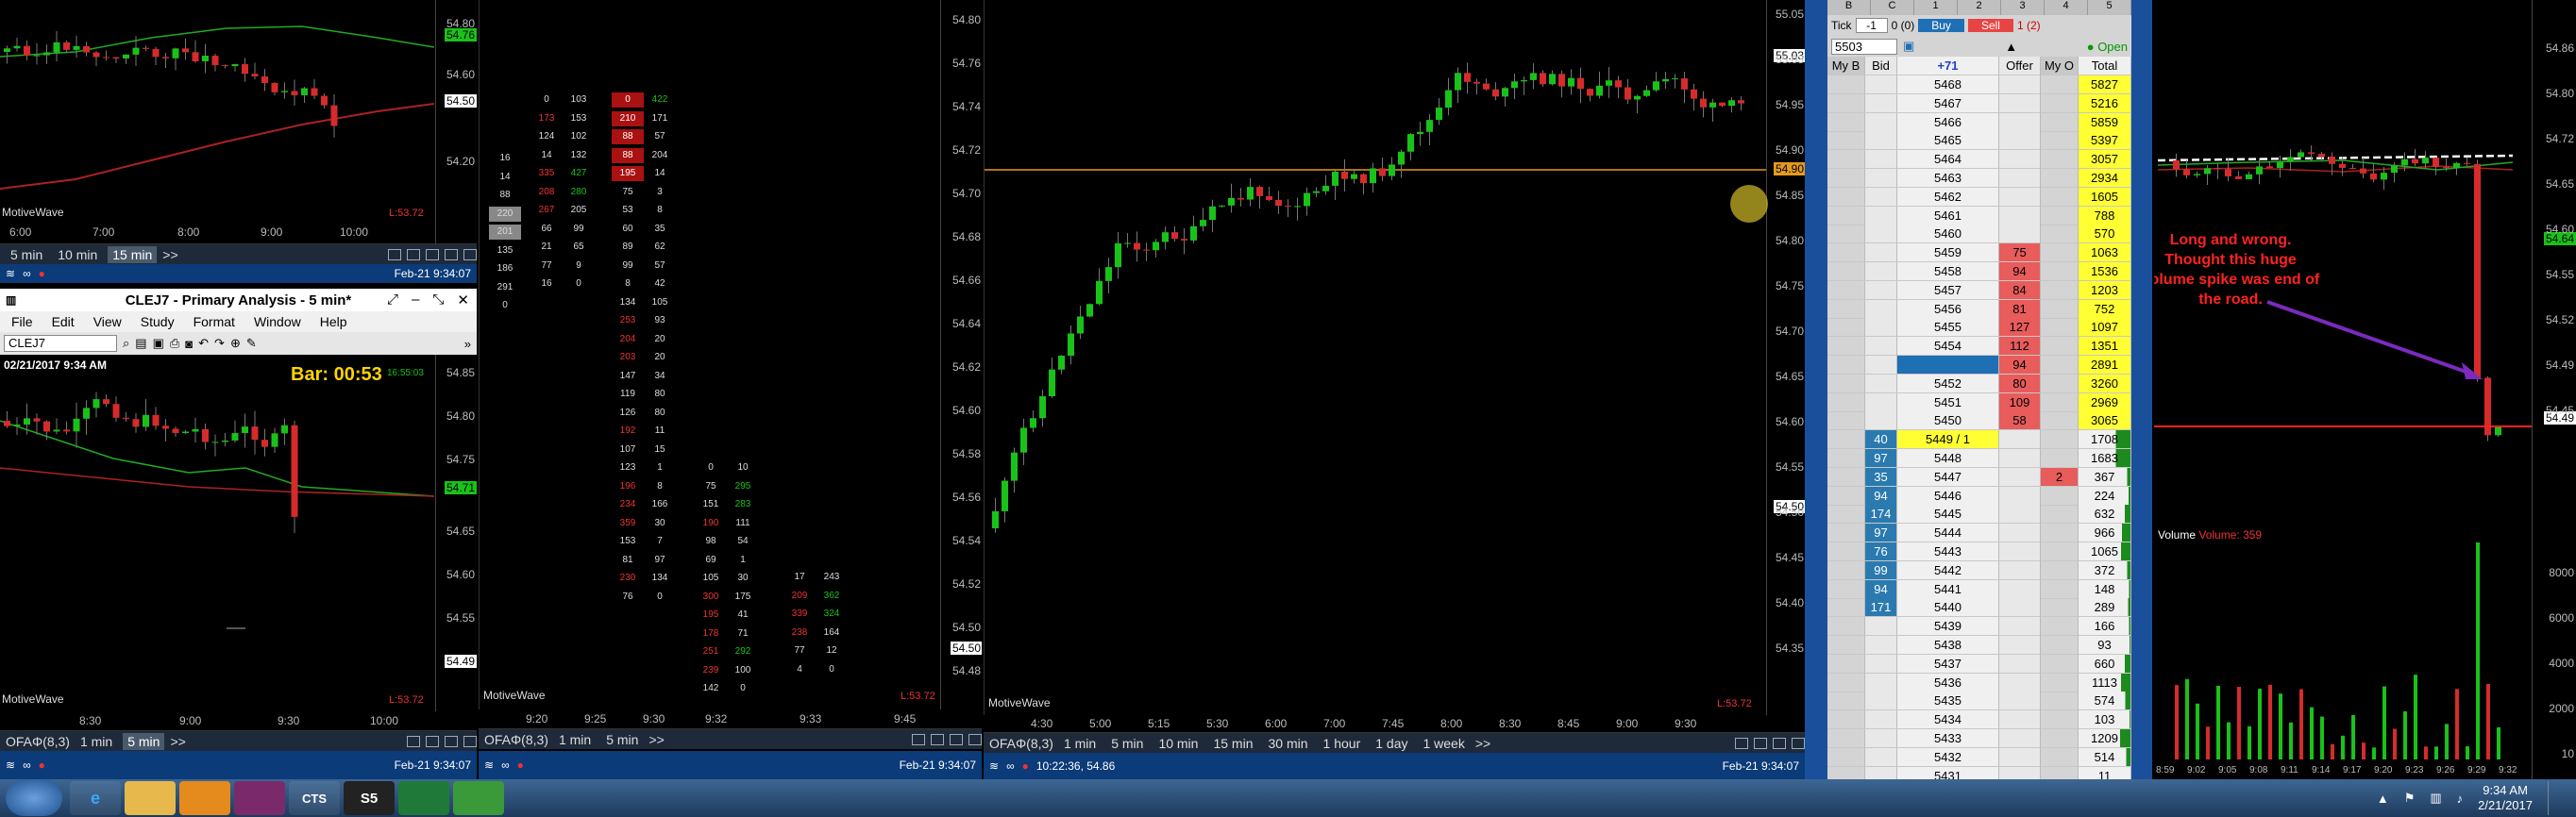 The height and width of the screenshot is (817, 2576). I want to click on print-icon: ⎙, so click(175, 343).